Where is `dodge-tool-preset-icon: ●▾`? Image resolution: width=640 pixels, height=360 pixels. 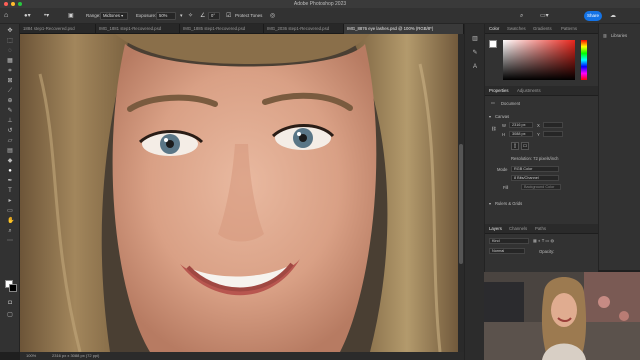
dodge-tool-preset-icon: ●▾ is located at coordinates (27, 16).